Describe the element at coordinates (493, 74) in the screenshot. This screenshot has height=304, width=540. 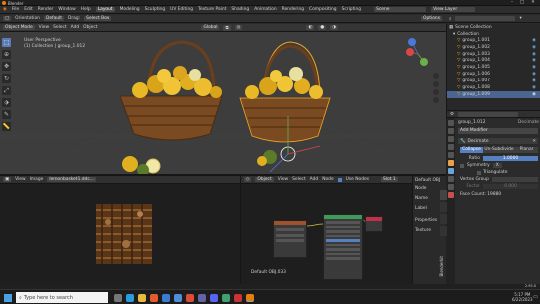
I see `outliner-row: ▽ group_1.006 ◉` at that location.